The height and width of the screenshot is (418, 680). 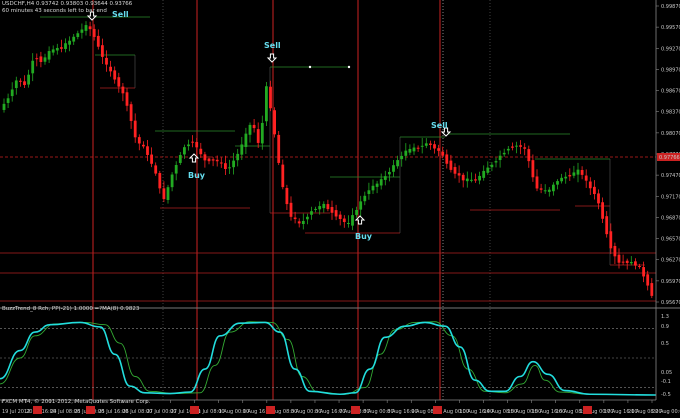 What do you see at coordinates (670, 70) in the screenshot?
I see `price-tick-label: 0.98970` at bounding box center [670, 70].